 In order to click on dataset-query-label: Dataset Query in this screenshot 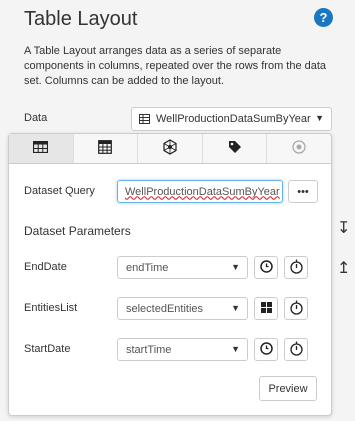, I will do `click(59, 191)`.